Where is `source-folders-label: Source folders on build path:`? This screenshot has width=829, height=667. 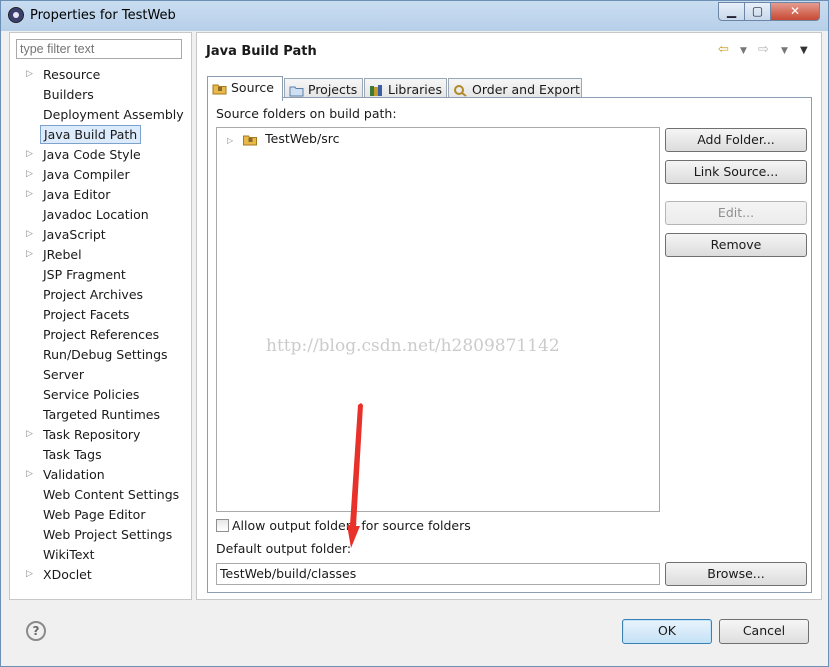 source-folders-label: Source folders on build path: is located at coordinates (306, 113).